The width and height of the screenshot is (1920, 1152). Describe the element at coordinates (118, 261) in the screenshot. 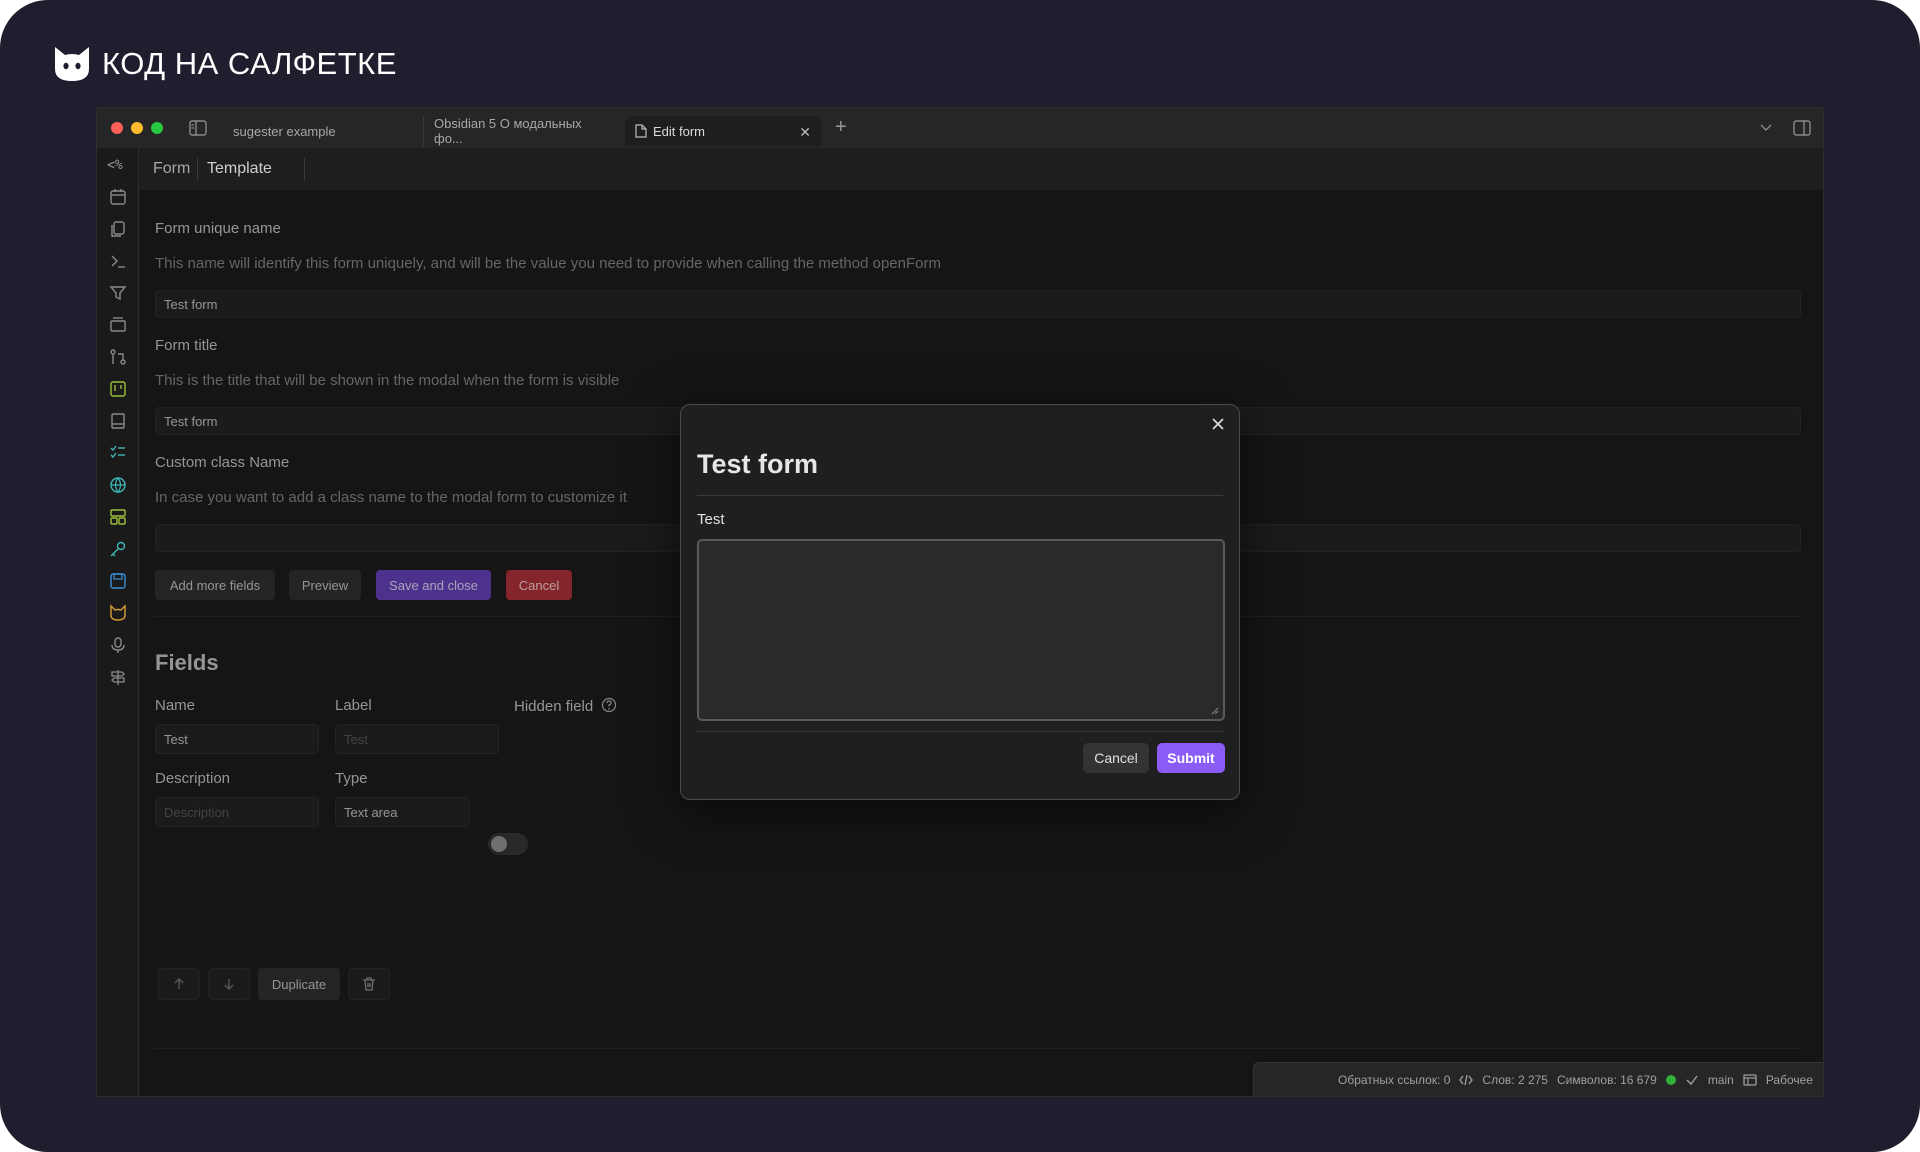

I see `terminal-icon` at that location.